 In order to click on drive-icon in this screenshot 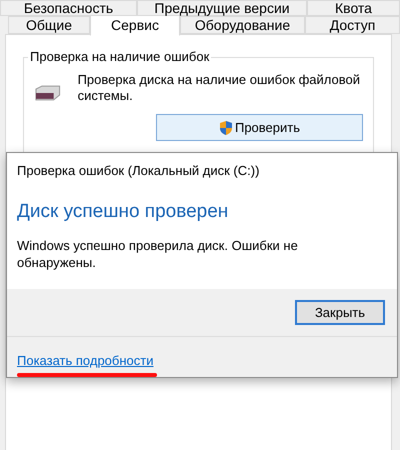, I will do `click(48, 93)`.